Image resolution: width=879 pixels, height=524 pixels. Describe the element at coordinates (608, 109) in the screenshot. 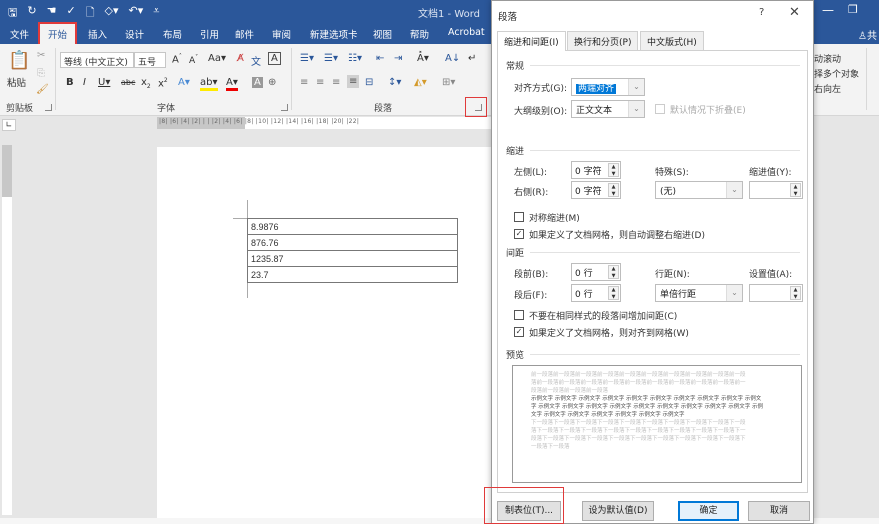

I see `outline-level-select: 正文文本 ⌄` at that location.